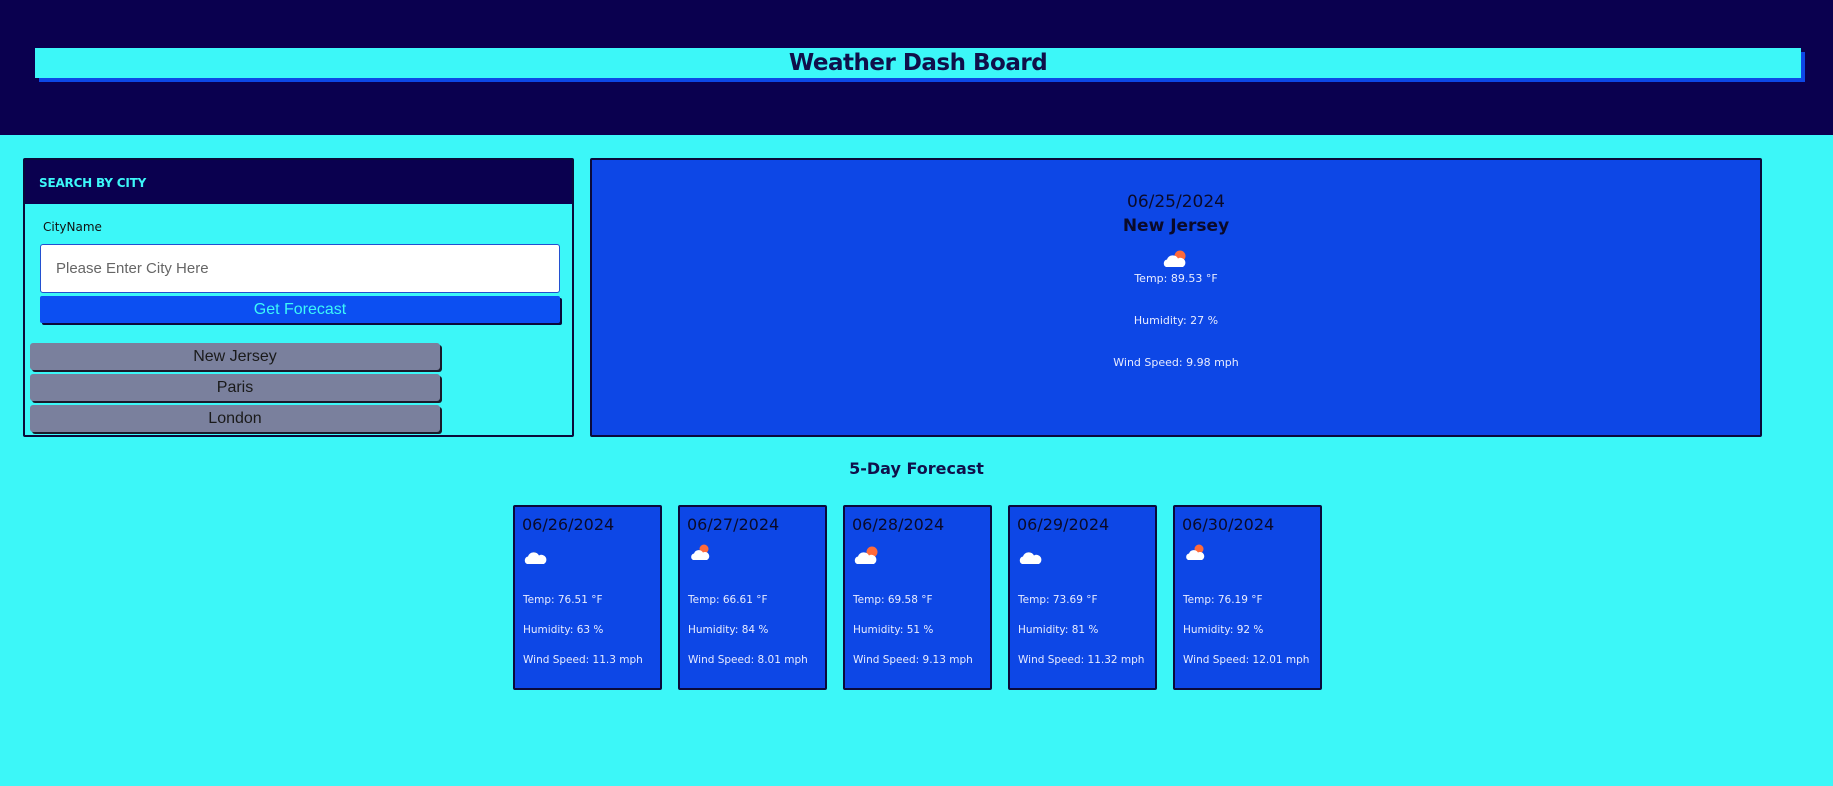  I want to click on search-heading: SEARCH BY CITY, so click(298, 182).